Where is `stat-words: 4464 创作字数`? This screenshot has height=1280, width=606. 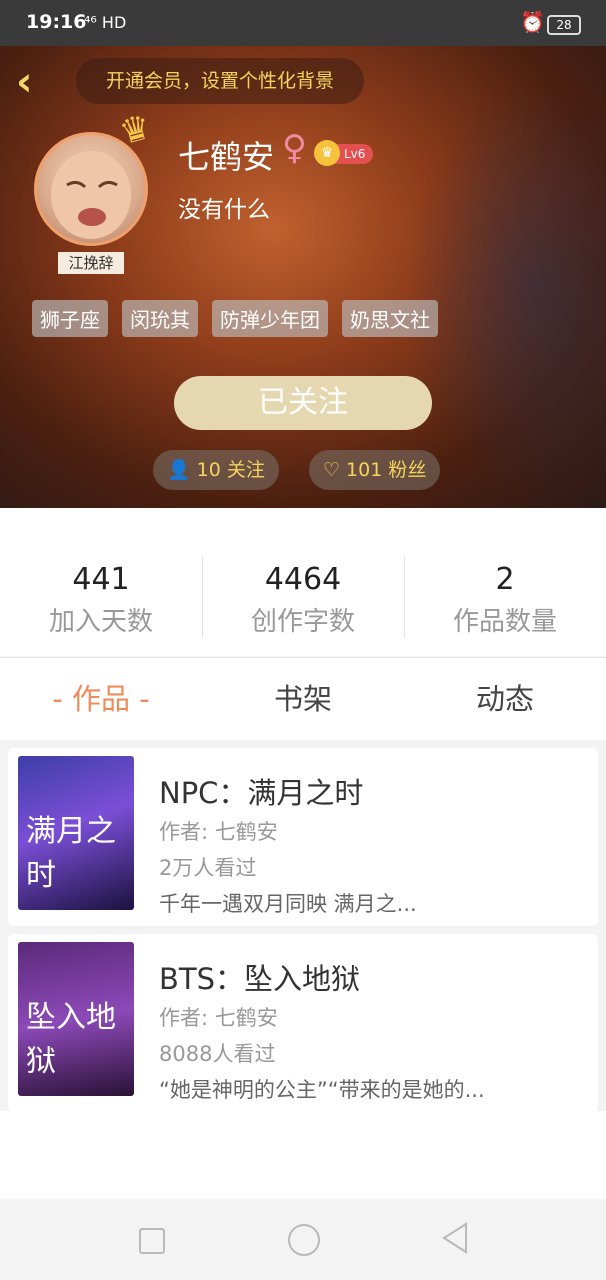
stat-words: 4464 创作字数 is located at coordinates (303, 582).